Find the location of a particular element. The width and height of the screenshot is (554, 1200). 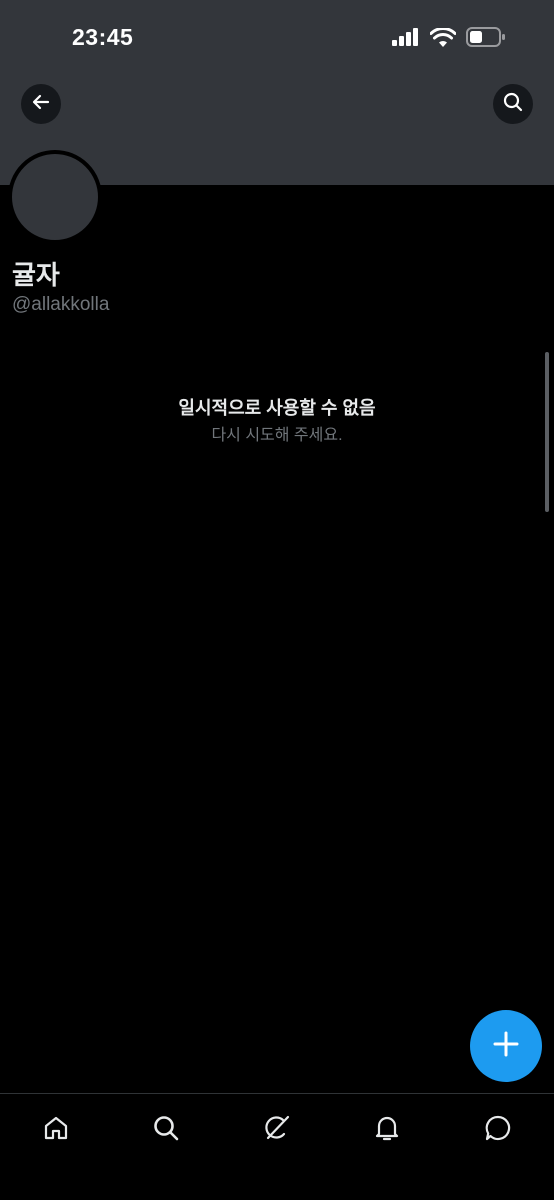

bottom-tab-bar is located at coordinates (277, 1146).